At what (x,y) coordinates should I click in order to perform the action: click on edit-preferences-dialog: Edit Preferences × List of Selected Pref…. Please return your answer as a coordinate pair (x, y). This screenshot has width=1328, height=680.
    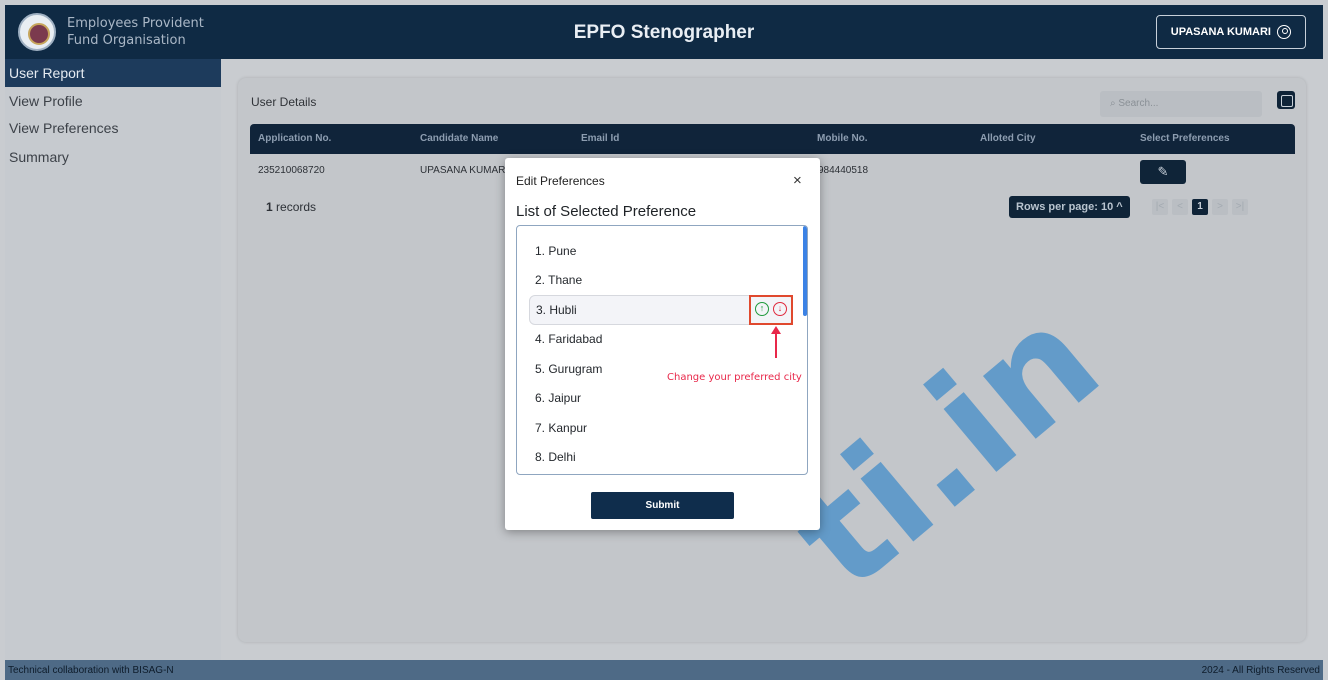
    Looking at the image, I should click on (662, 344).